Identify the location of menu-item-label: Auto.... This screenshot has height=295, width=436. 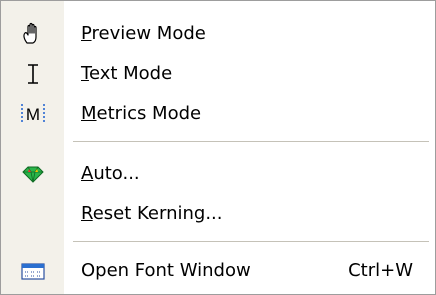
(110, 173).